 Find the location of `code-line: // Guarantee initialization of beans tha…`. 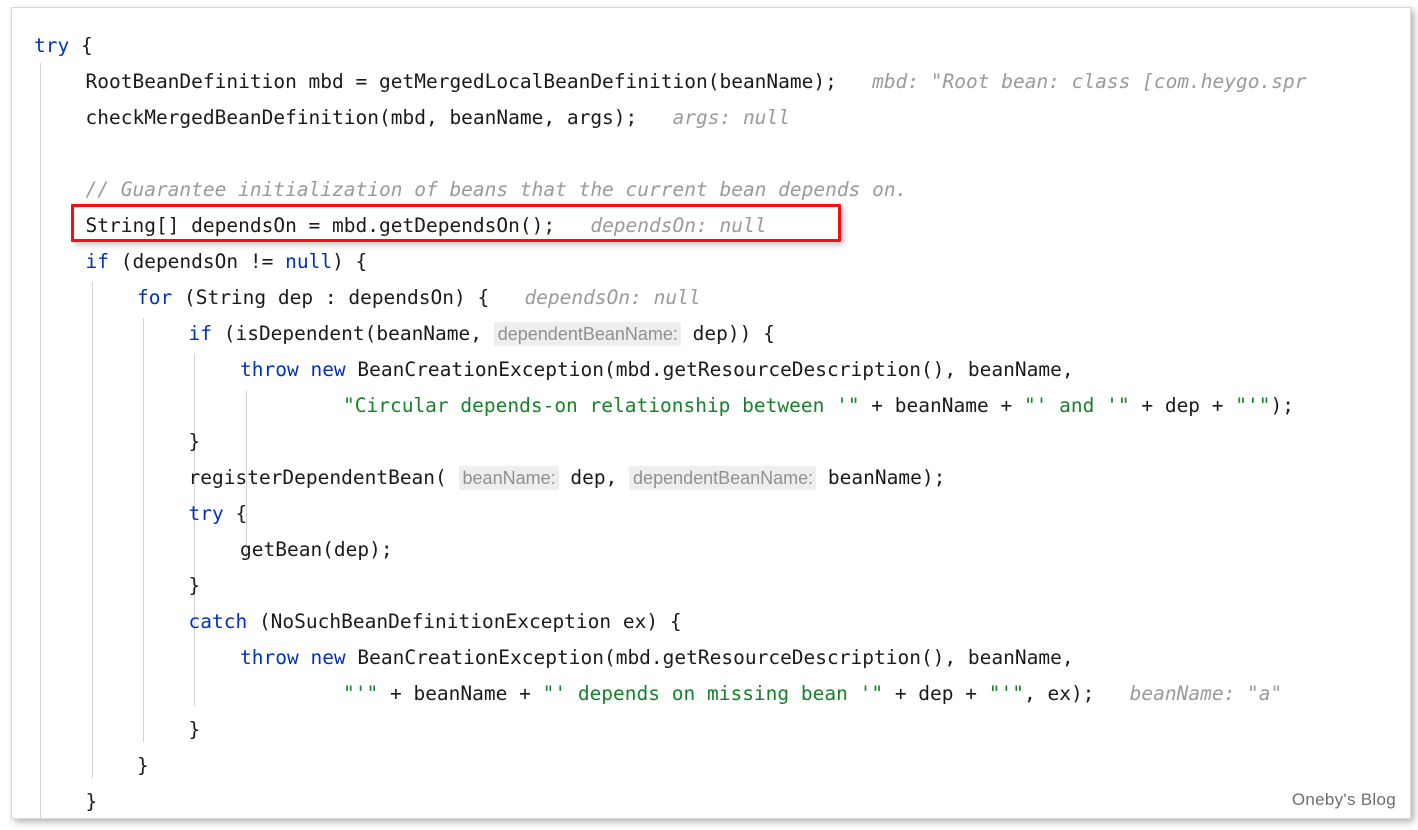

code-line: // Guarantee initialization of beans tha… is located at coordinates (497, 190).